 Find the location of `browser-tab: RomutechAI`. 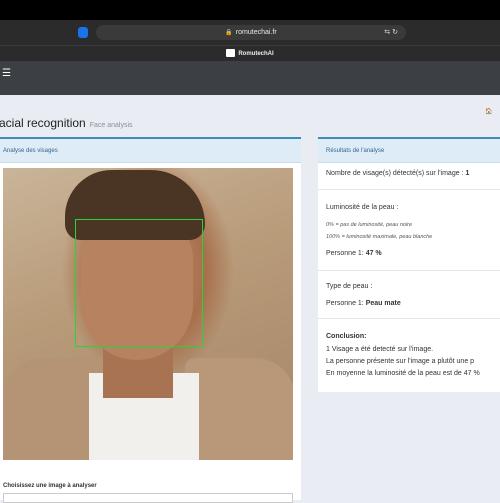

browser-tab: RomutechAI is located at coordinates (250, 54).